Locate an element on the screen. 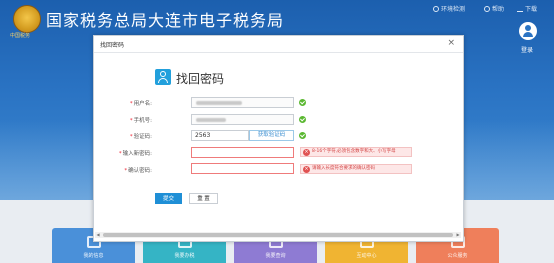  confirm-password-error-text: 请输入长度符合要求的确认密码 is located at coordinates (343, 168).